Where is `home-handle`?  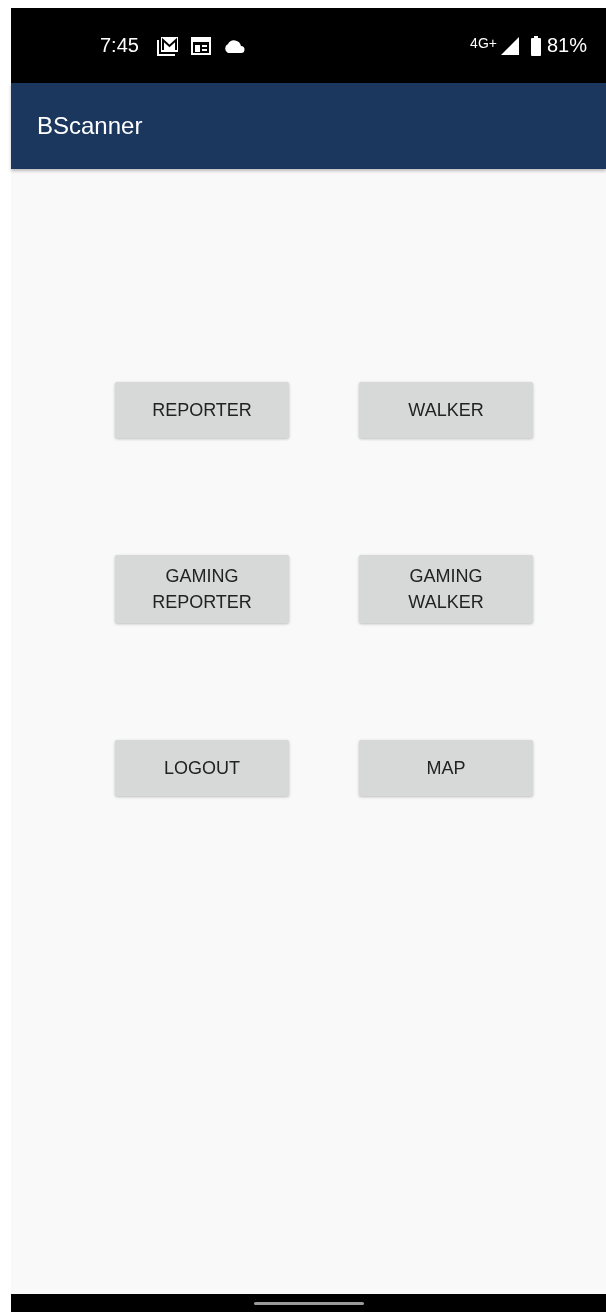 home-handle is located at coordinates (308, 1303).